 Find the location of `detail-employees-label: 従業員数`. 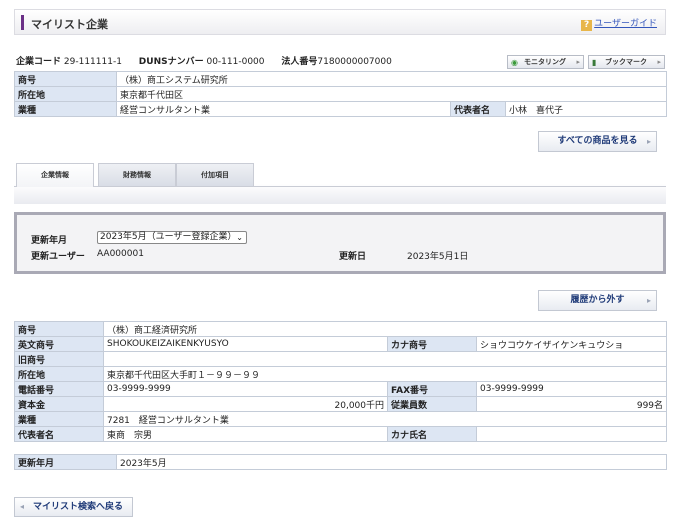

detail-employees-label: 従業員数 is located at coordinates (432, 404).